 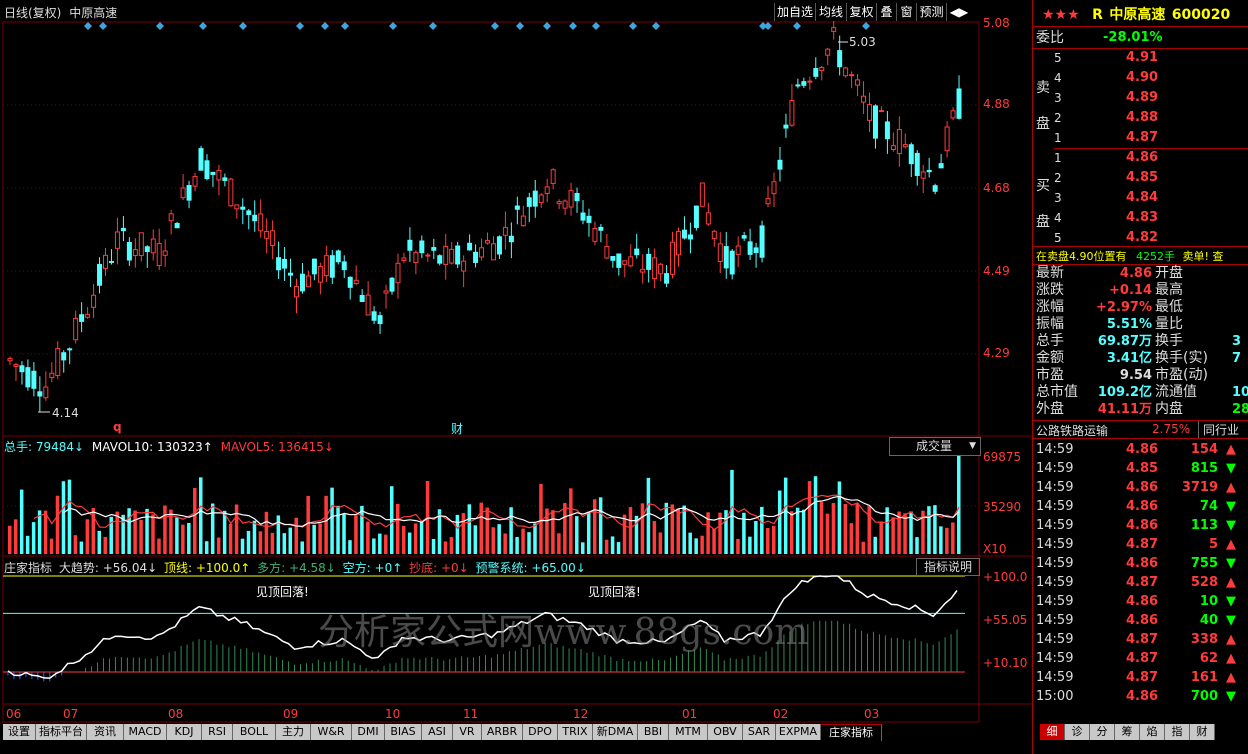 What do you see at coordinates (1139, 544) in the screenshot?
I see `tick-row: 14:59 4.87 5 ▲` at bounding box center [1139, 544].